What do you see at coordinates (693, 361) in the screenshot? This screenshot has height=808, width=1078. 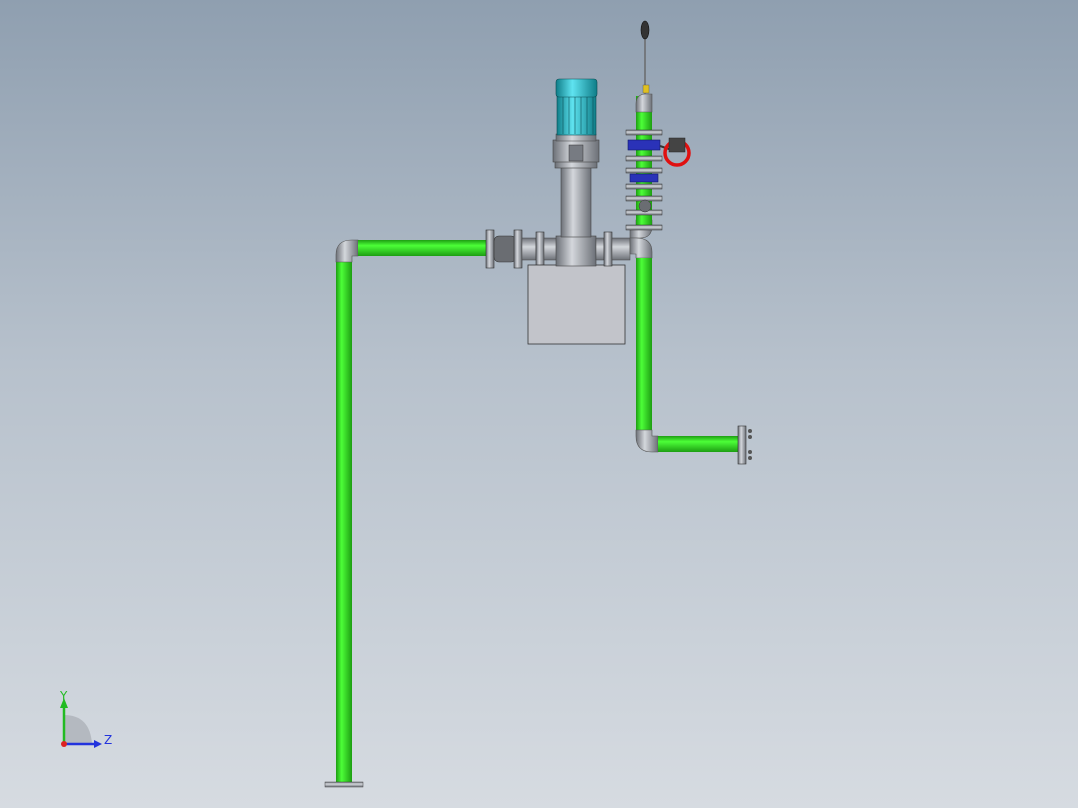 I see `discharge-pipe` at bounding box center [693, 361].